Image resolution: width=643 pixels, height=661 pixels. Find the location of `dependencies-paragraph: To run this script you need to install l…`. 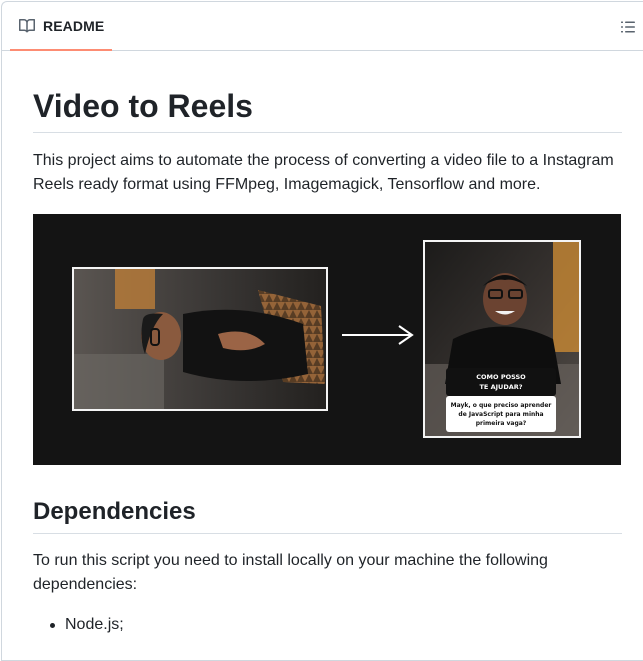

dependencies-paragraph: To run this script you need to install l… is located at coordinates (290, 572).